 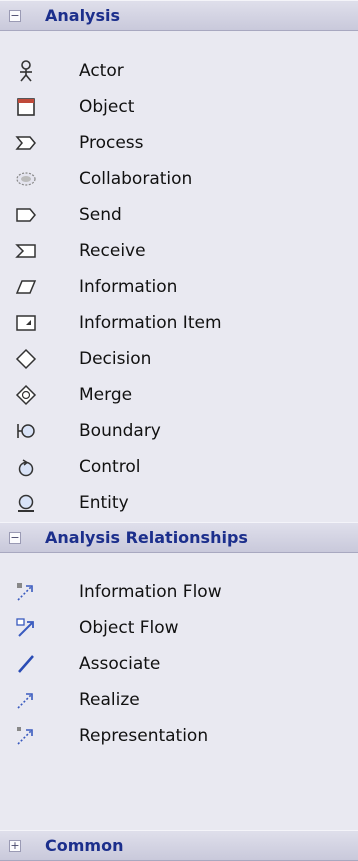 What do you see at coordinates (26, 628) in the screenshot?
I see `object-flow-icon` at bounding box center [26, 628].